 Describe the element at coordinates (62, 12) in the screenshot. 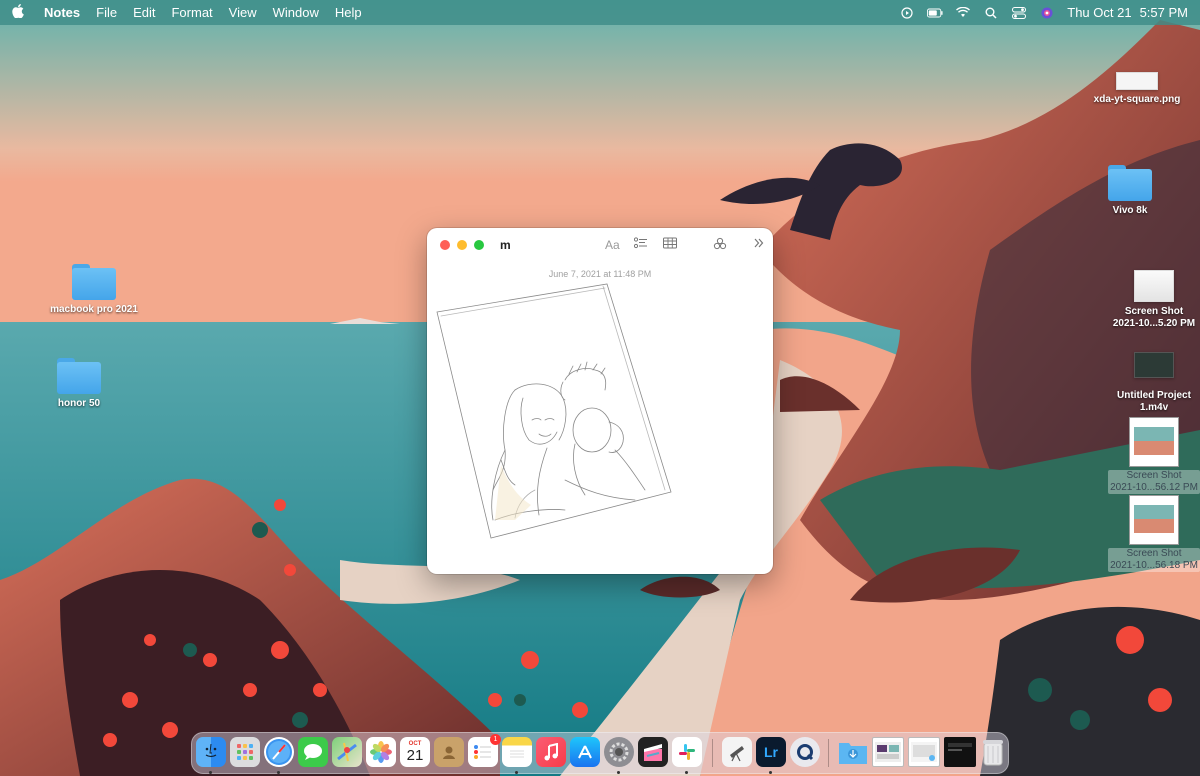

I see `menu-app-notes: Notes` at that location.